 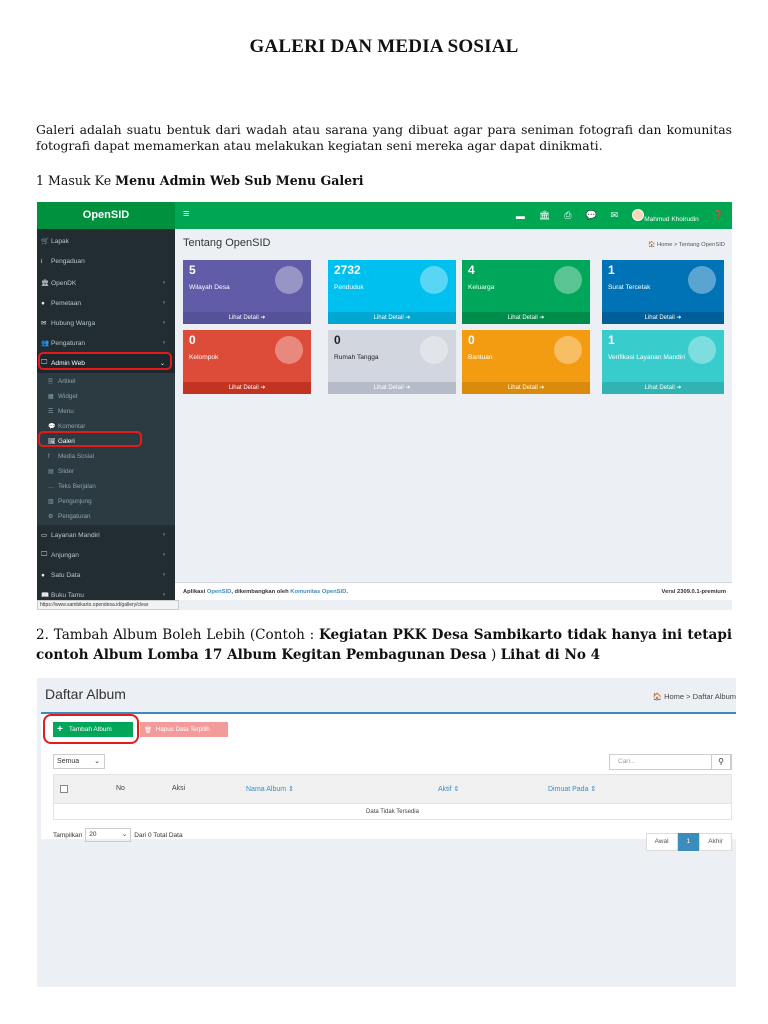 What do you see at coordinates (715, 842) in the screenshot?
I see `pagination-last: Akhir` at bounding box center [715, 842].